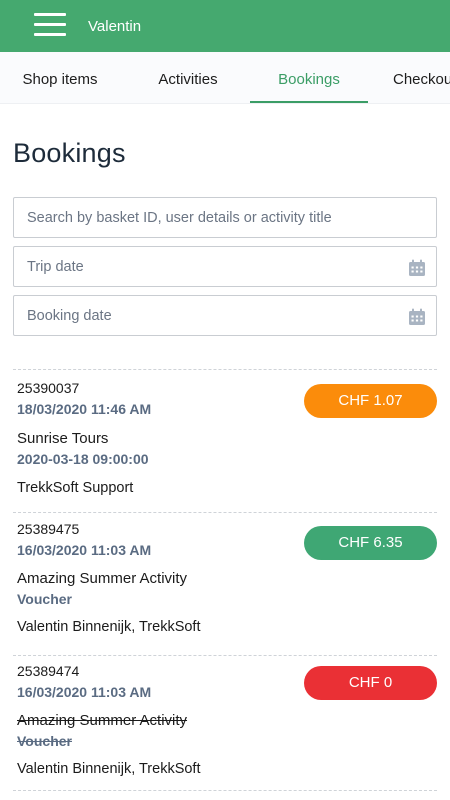 The image size is (450, 800). What do you see at coordinates (421, 77) in the screenshot?
I see `tab-checkout: Checkout` at bounding box center [421, 77].